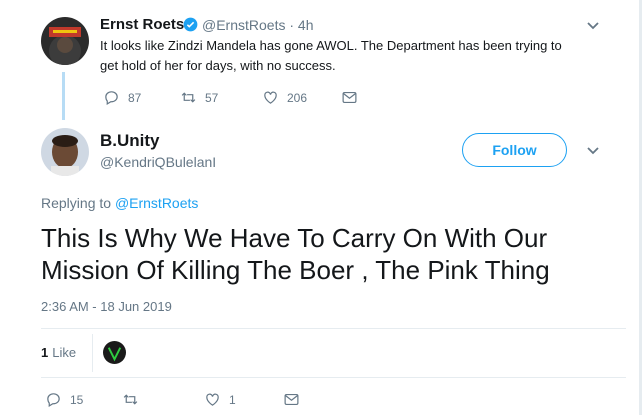  Describe the element at coordinates (92, 353) in the screenshot. I see `likes-divider` at that location.